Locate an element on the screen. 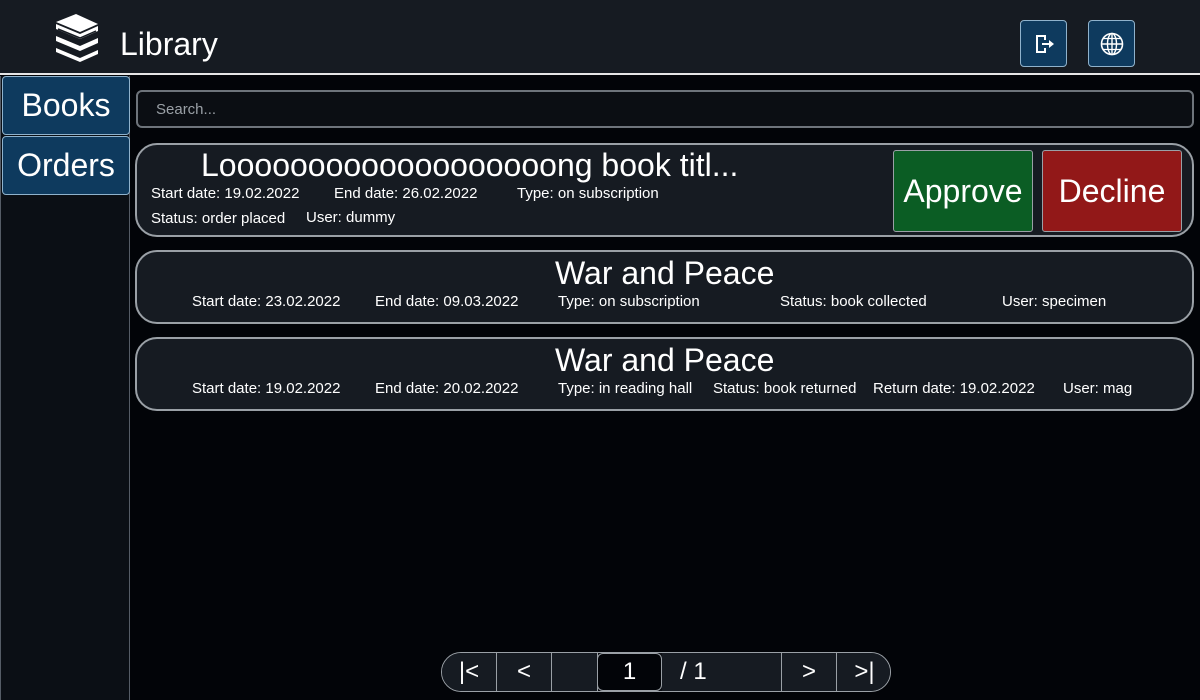 The height and width of the screenshot is (700, 1200). order-user: User: mag is located at coordinates (1098, 388).